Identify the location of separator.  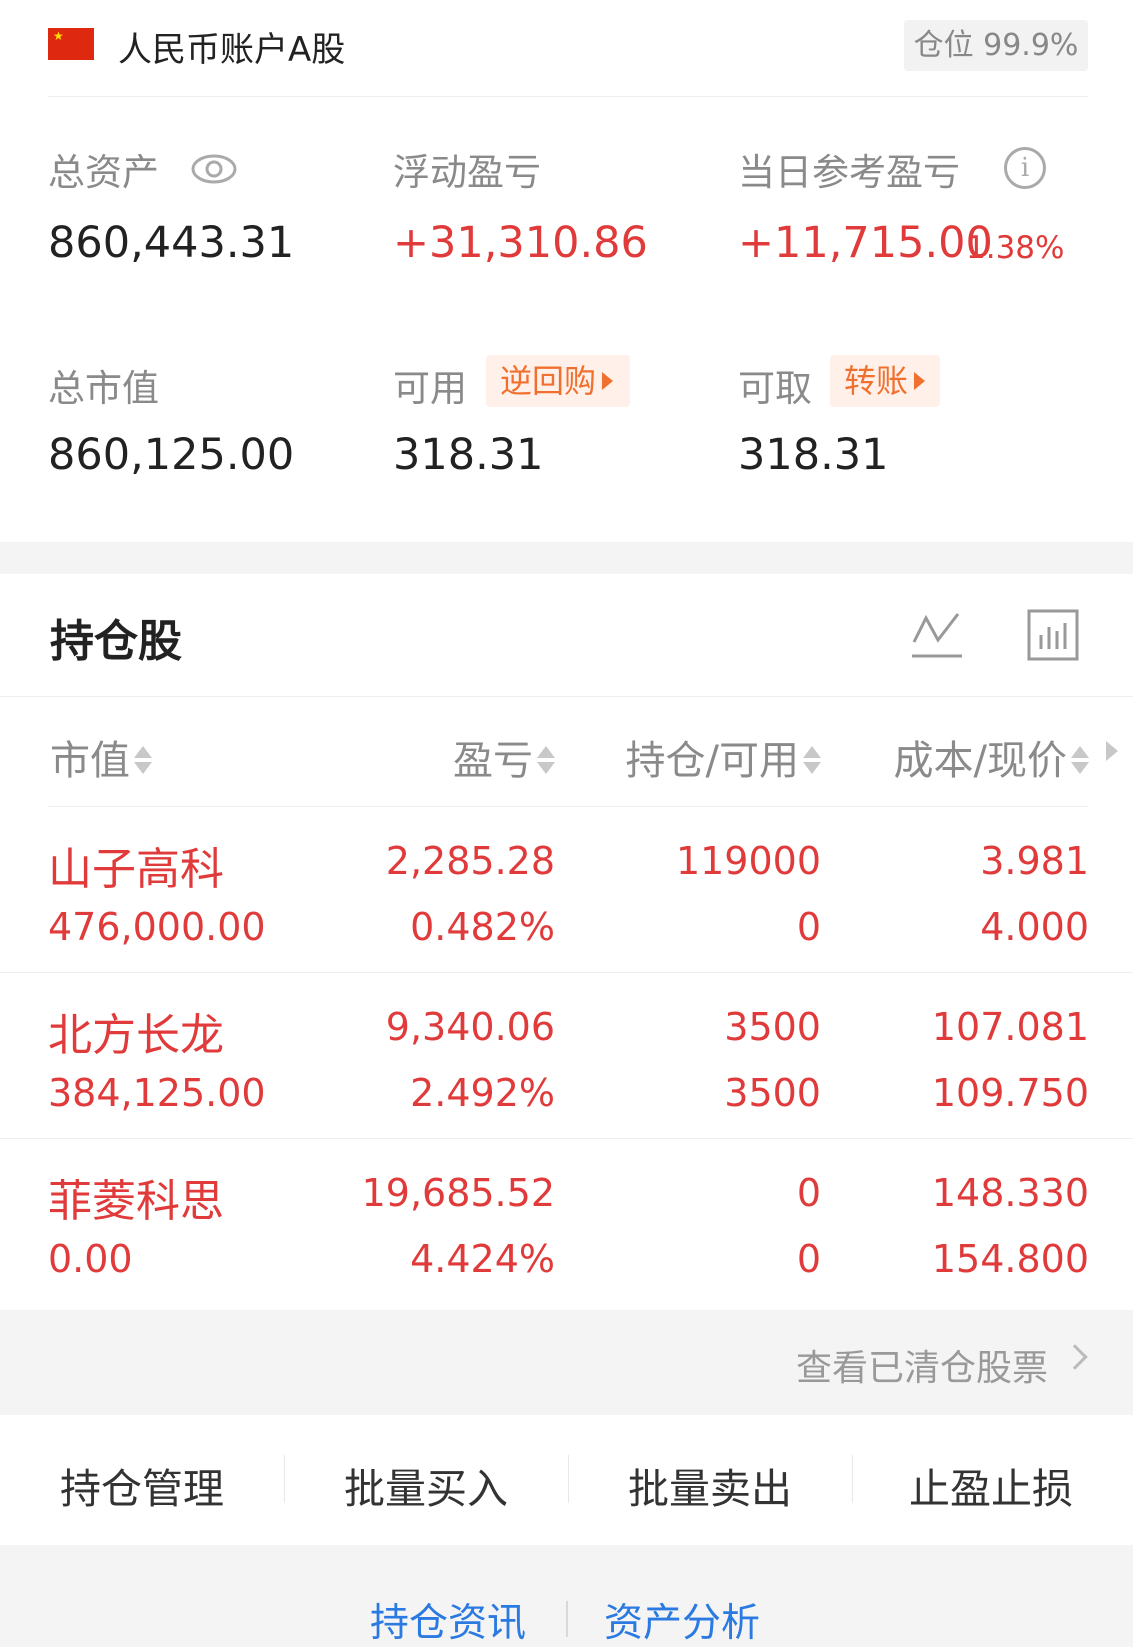
(567, 1619).